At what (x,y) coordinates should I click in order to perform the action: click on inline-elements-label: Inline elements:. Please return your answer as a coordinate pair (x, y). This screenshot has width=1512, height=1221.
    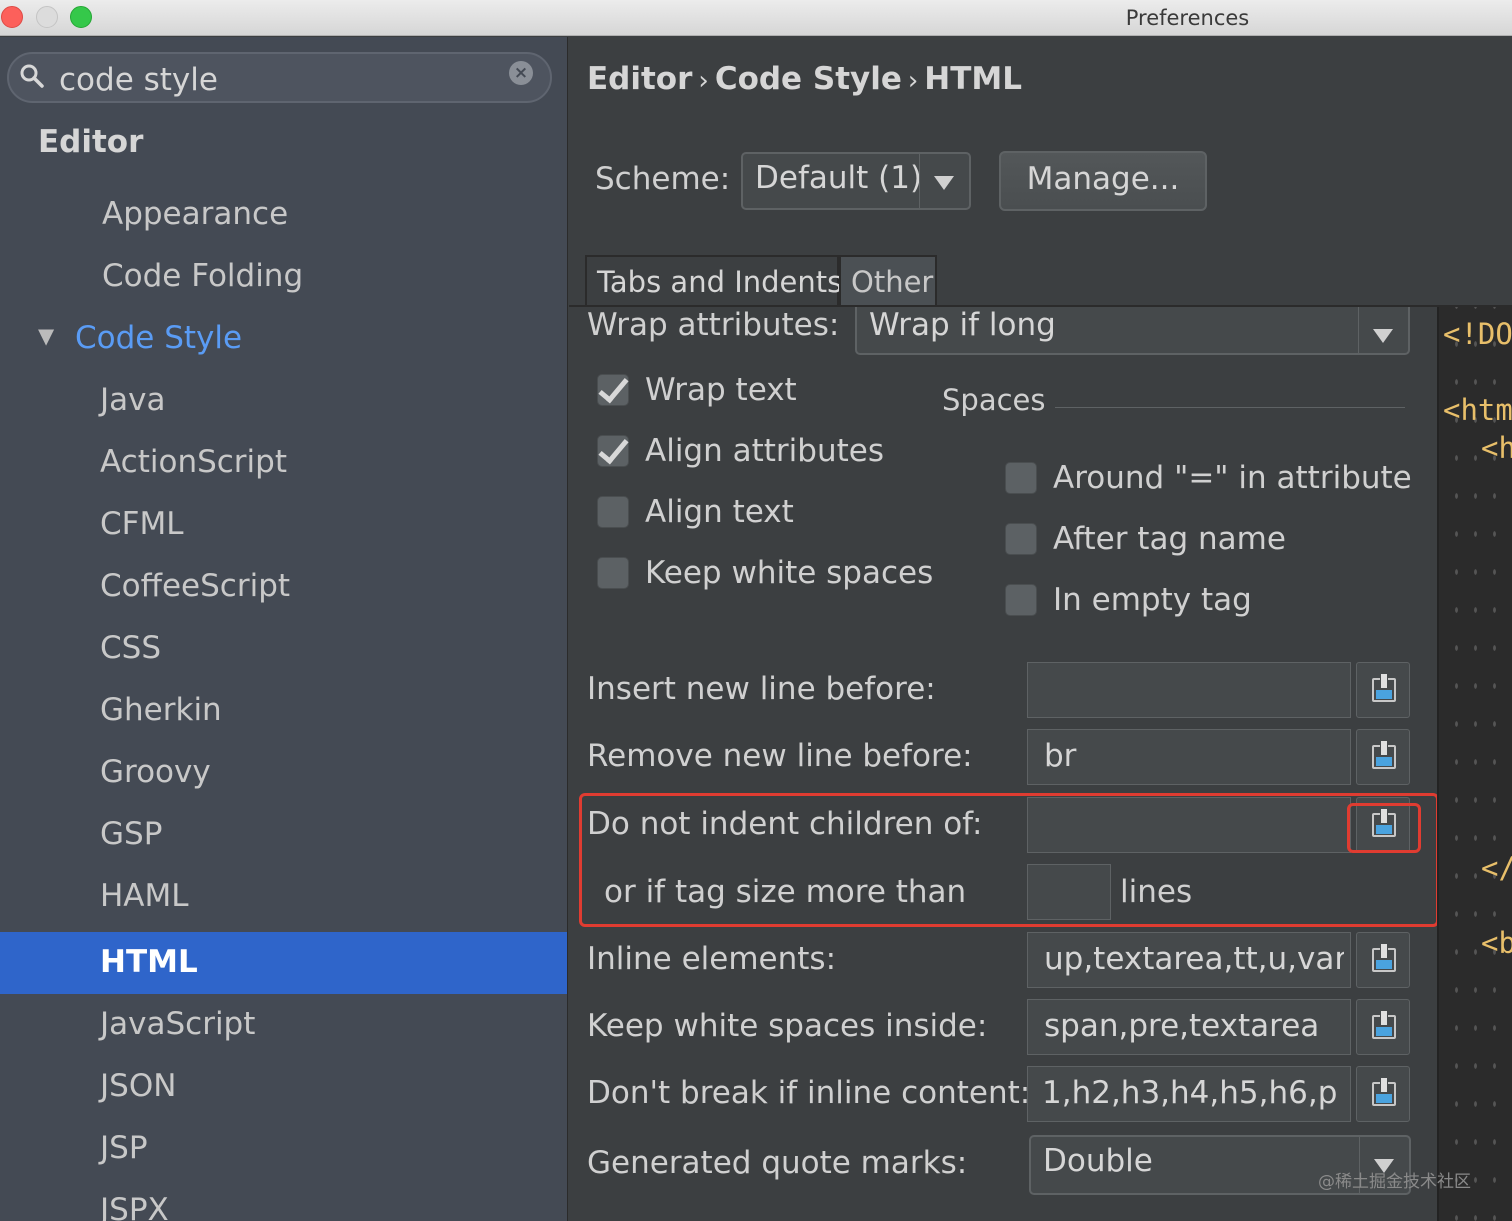
    Looking at the image, I should click on (712, 959).